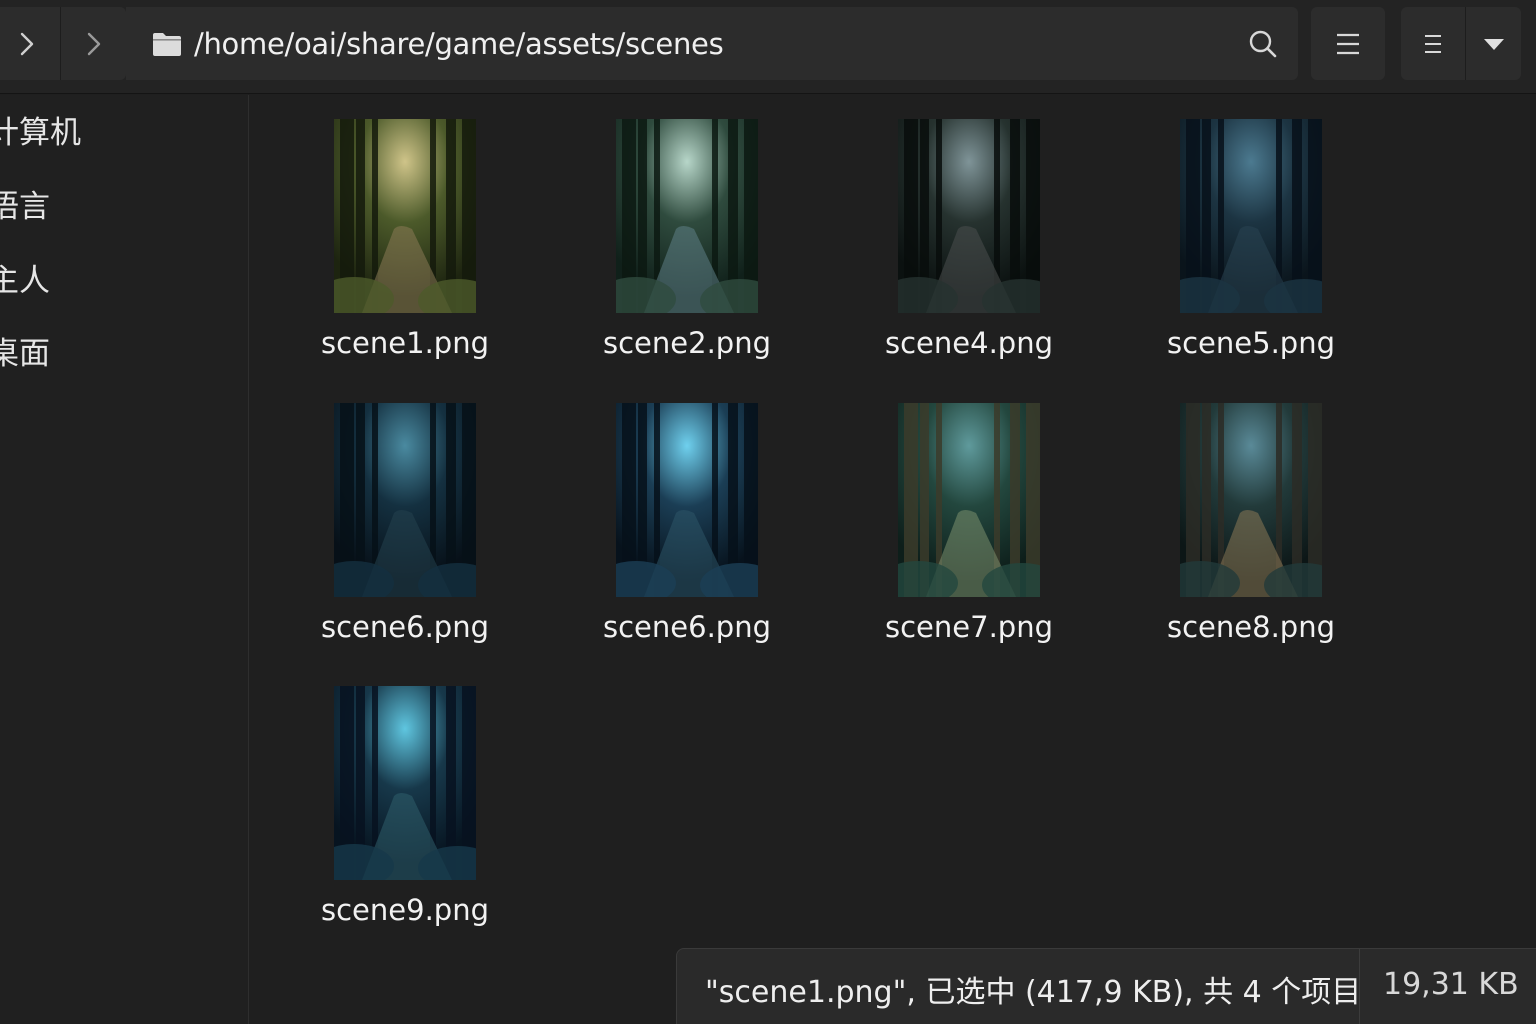 This screenshot has height=1024, width=1536. I want to click on back-button, so click(30, 43).